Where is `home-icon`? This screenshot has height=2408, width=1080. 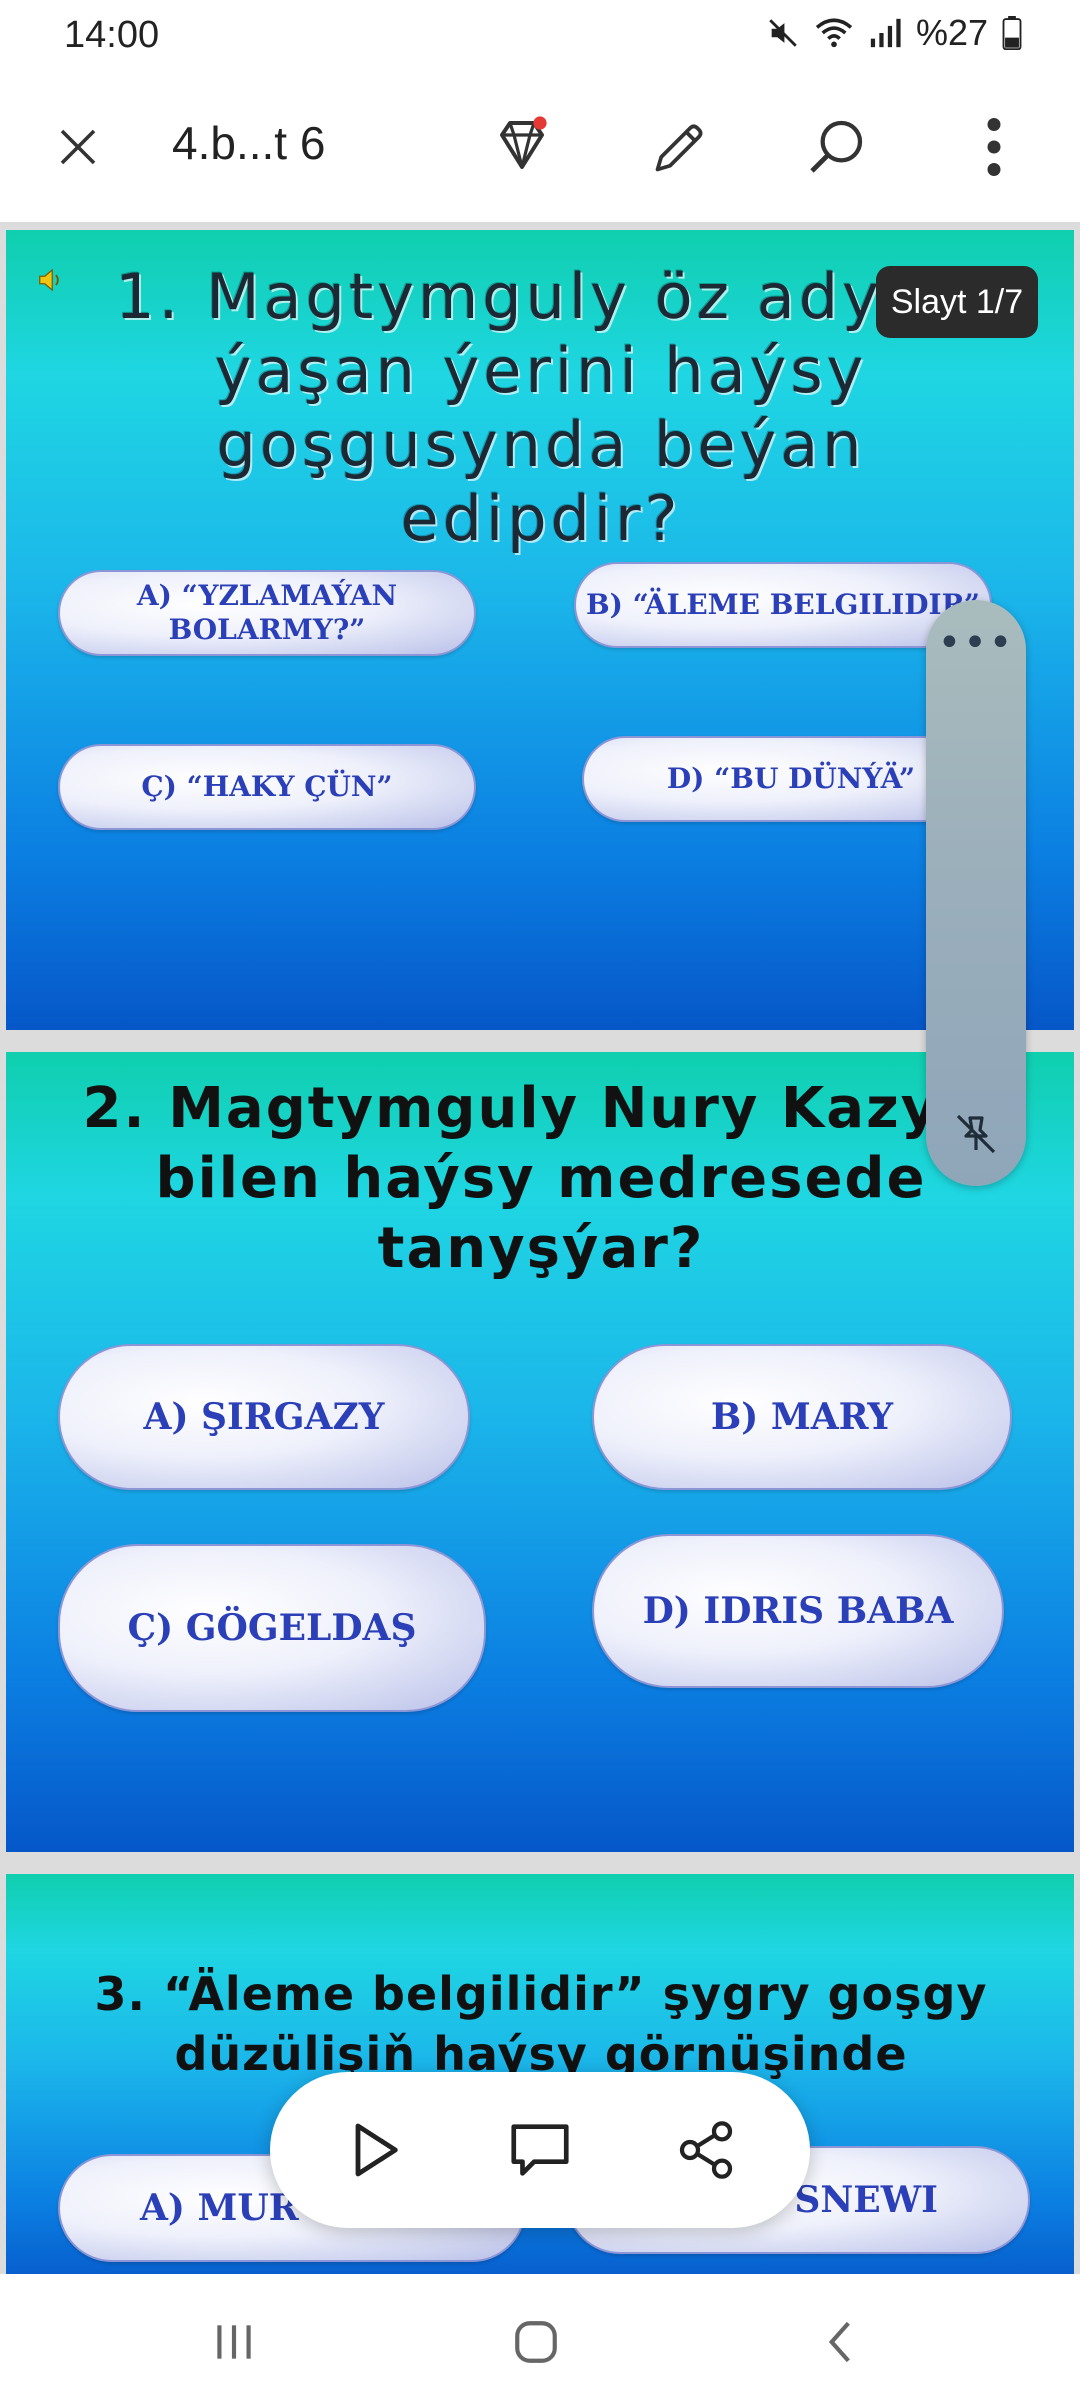 home-icon is located at coordinates (536, 2342).